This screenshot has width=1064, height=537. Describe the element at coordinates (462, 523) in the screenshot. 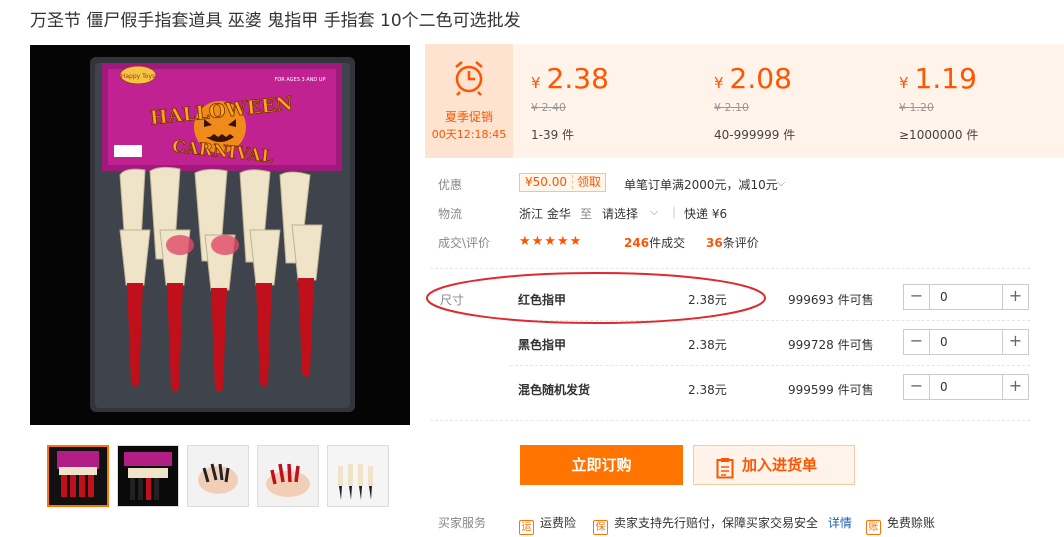

I see `services-key: 买家服务` at that location.